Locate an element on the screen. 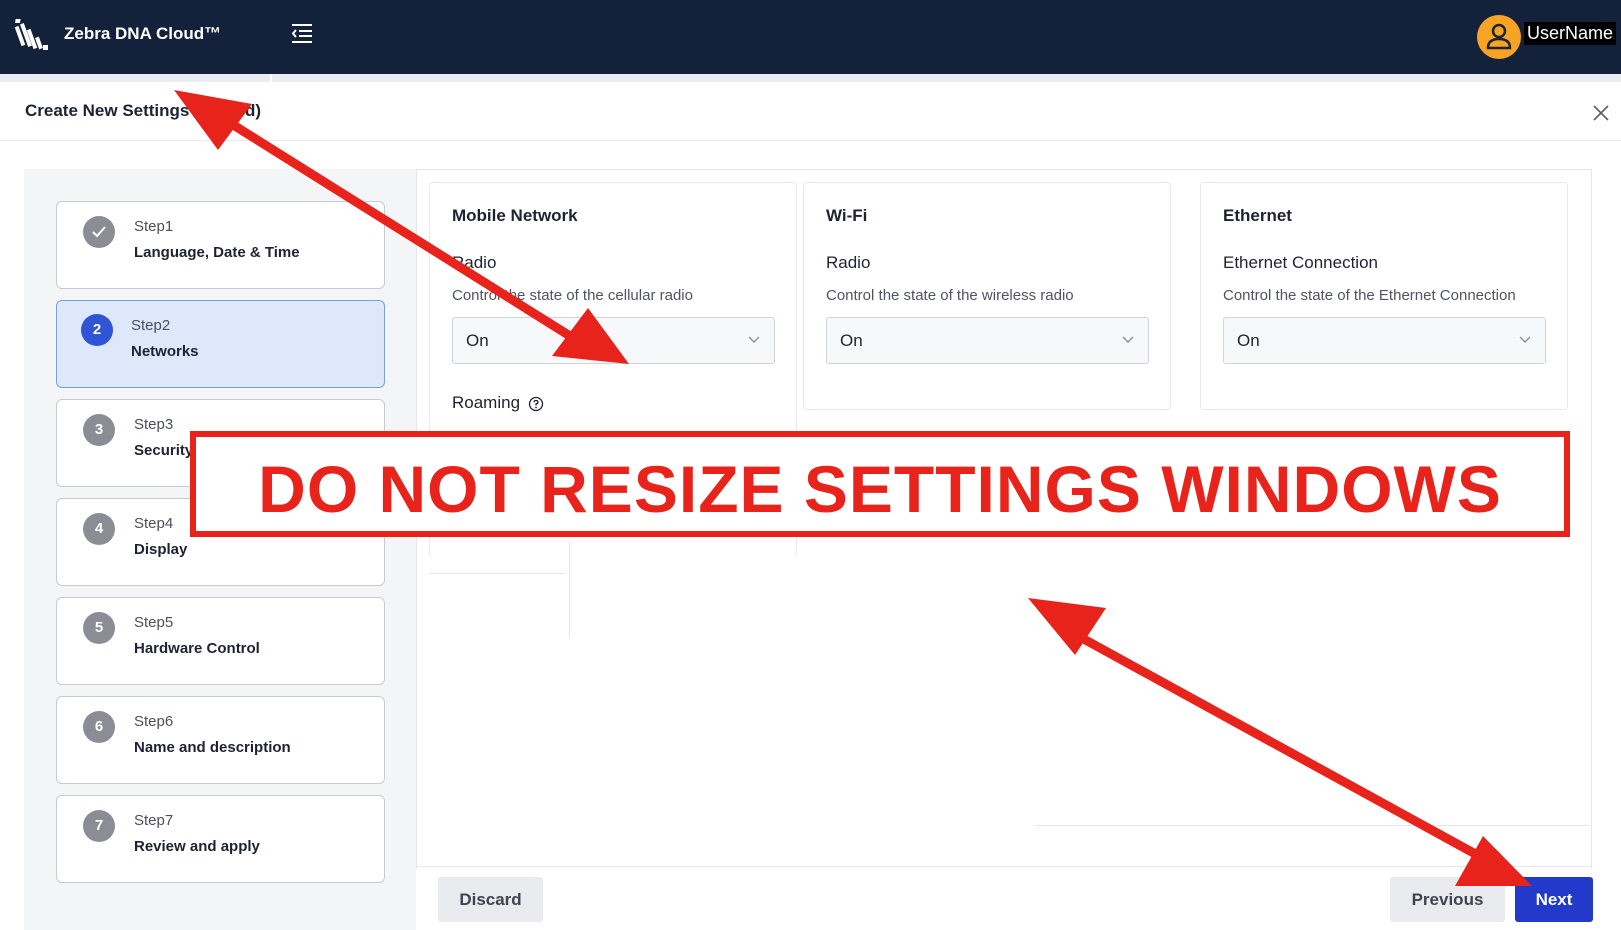 Image resolution: width=1621 pixels, height=930 pixels. sub-bar-divider is located at coordinates (271, 78).